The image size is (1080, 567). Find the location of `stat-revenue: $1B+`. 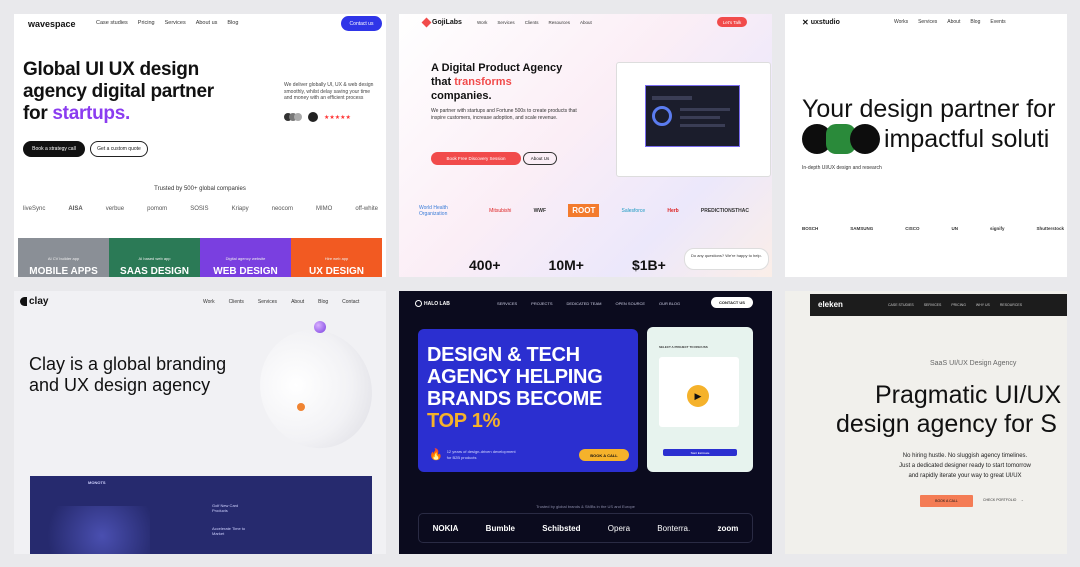

stat-revenue: $1B+ is located at coordinates (648, 265).